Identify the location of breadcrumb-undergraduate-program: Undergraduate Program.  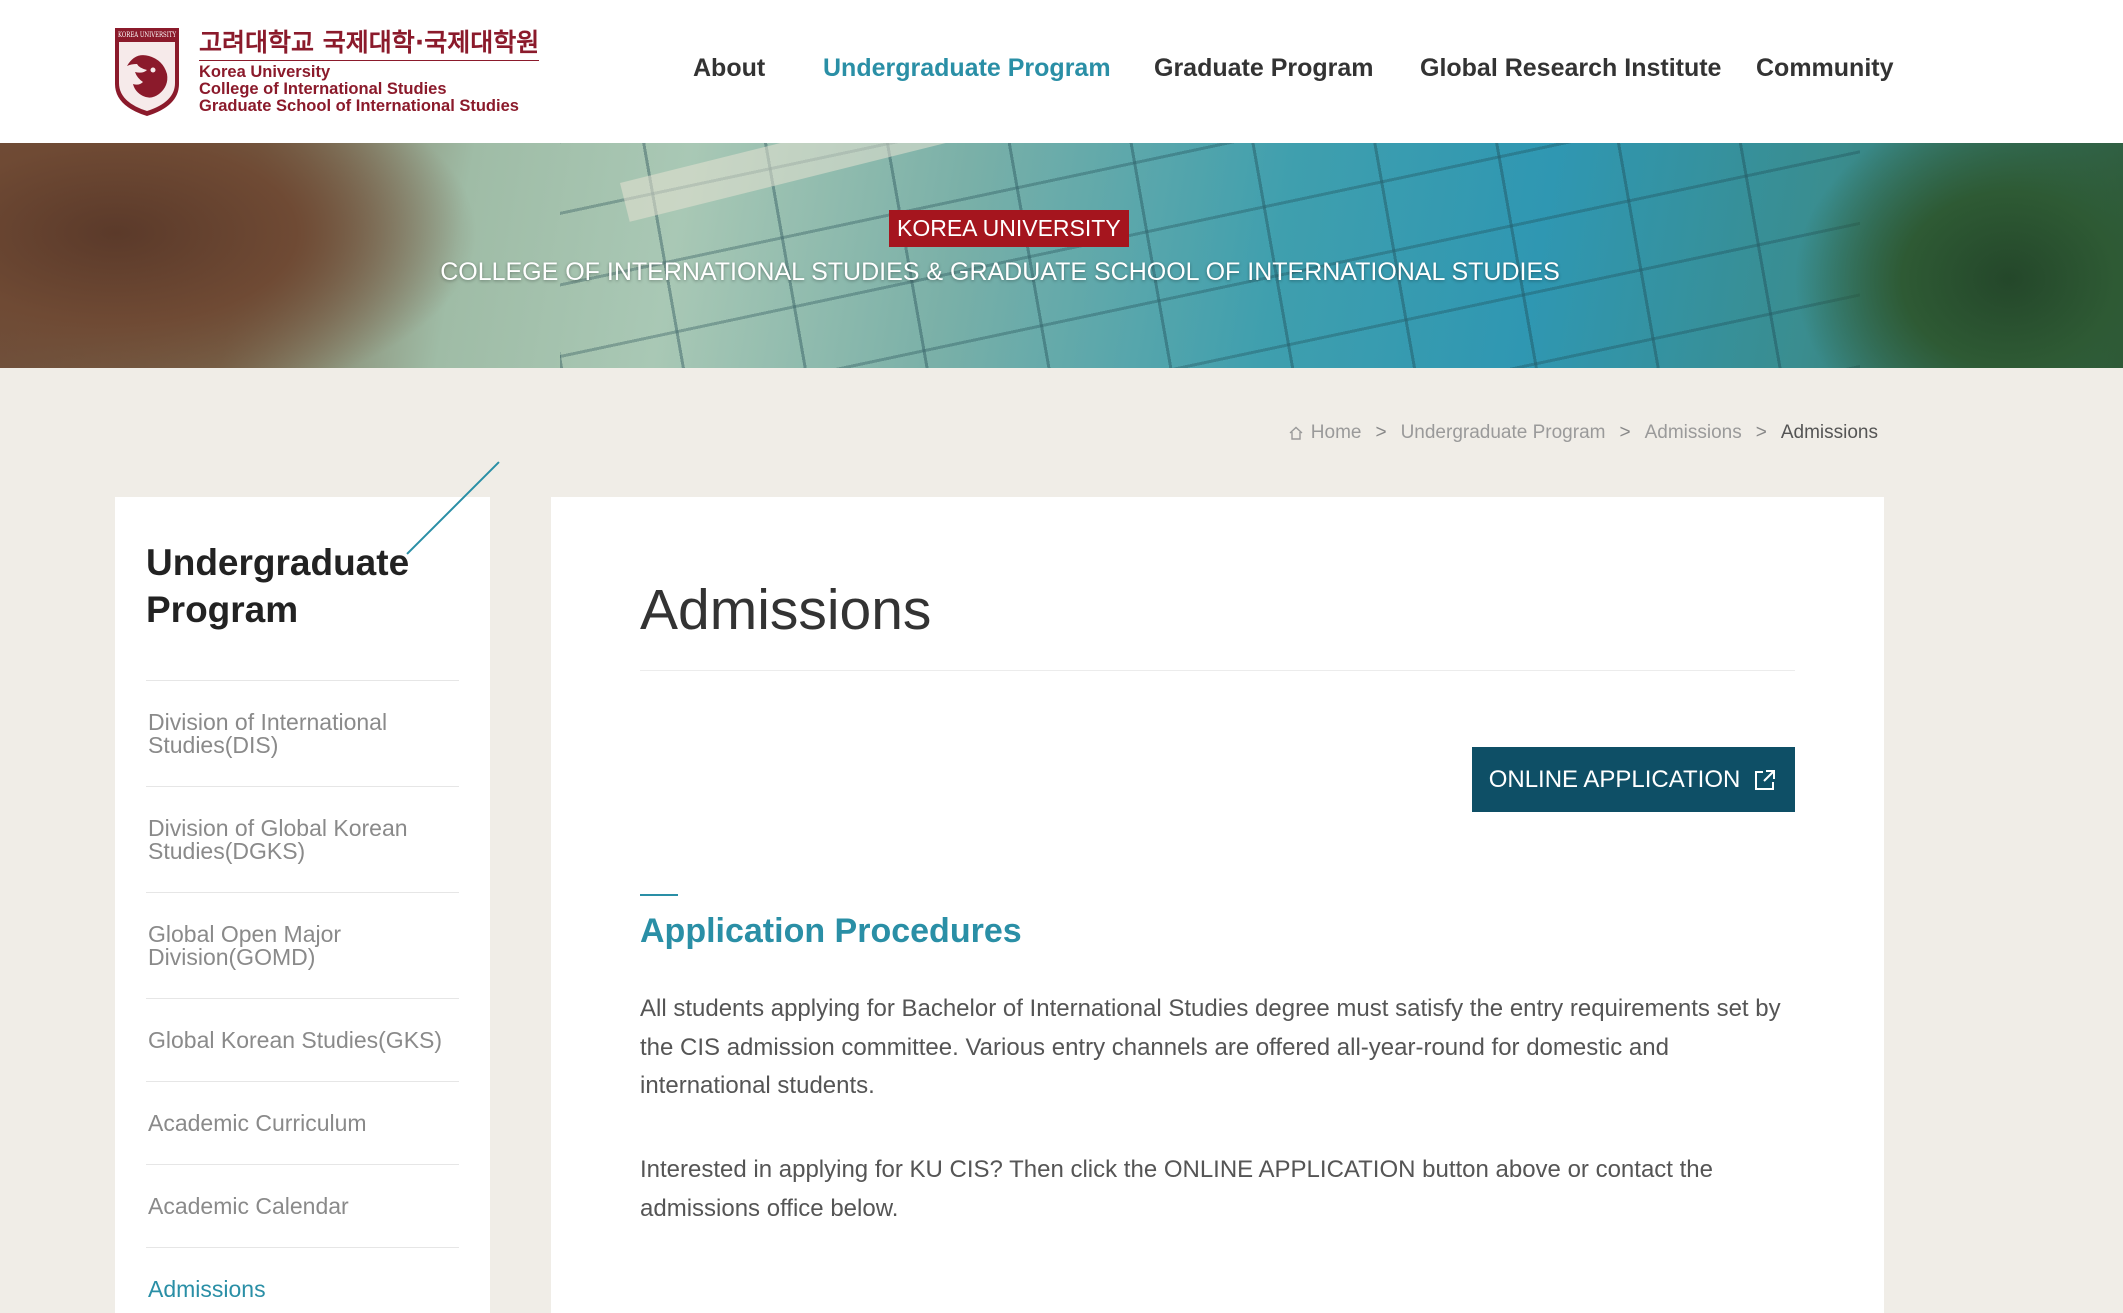
(1503, 433).